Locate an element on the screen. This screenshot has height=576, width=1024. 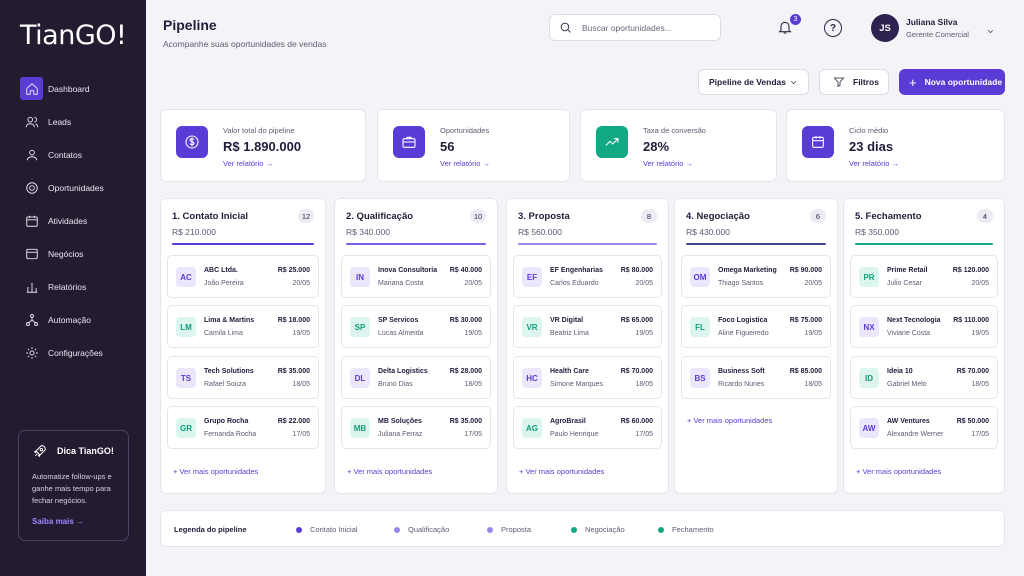
opportunity-card: VR VR Digital Beatriz Lima R$ 65.000 19/05 is located at coordinates (587, 326).